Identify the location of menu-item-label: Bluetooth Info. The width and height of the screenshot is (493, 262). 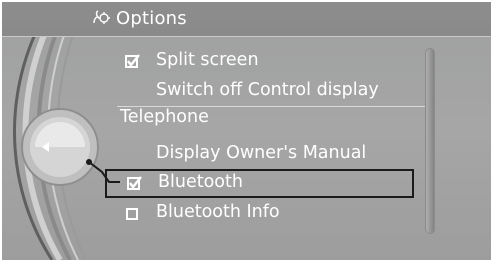
(218, 212).